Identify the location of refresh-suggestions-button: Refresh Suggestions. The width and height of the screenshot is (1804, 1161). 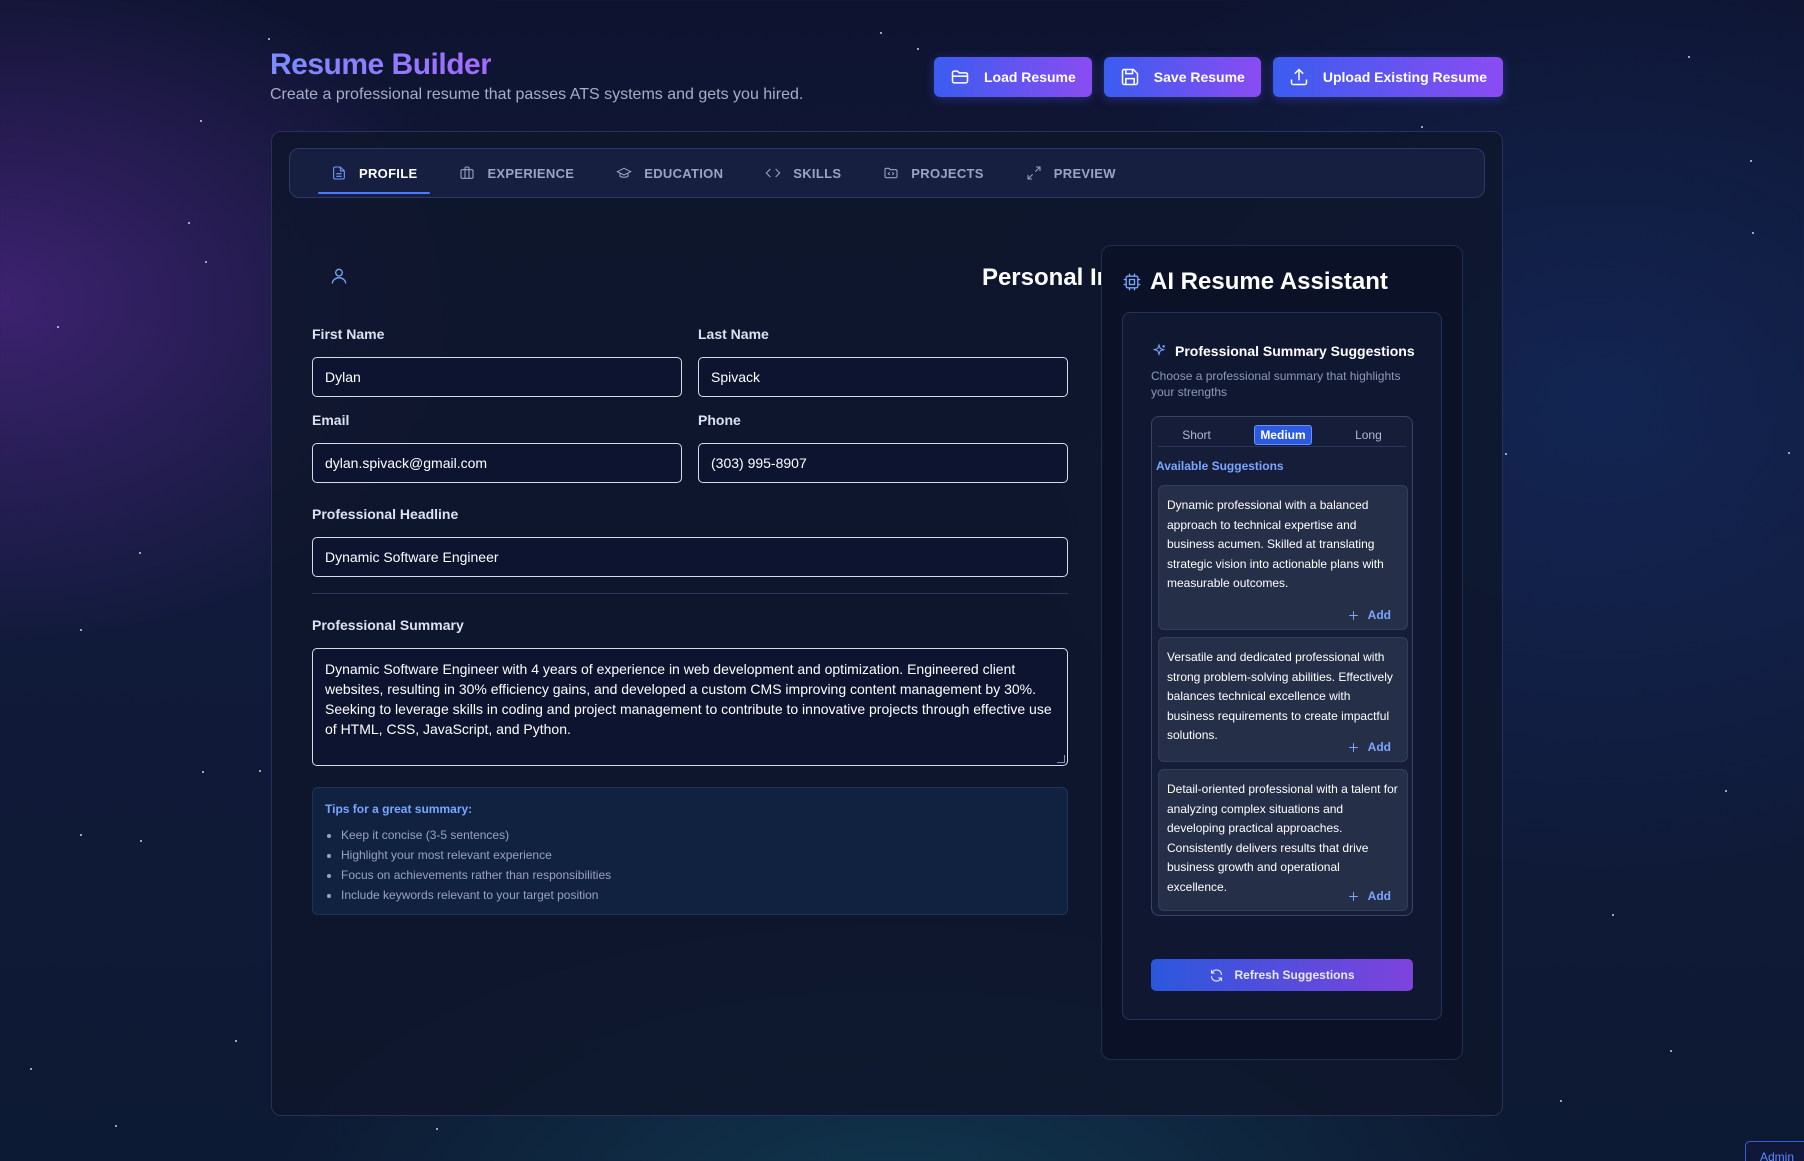
(1282, 975).